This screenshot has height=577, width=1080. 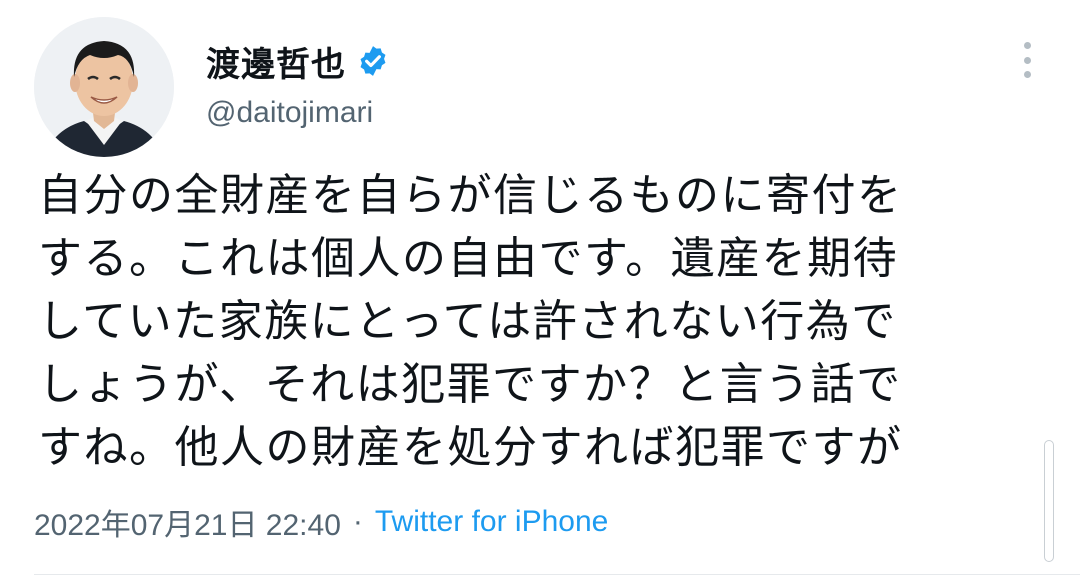 What do you see at coordinates (467, 321) in the screenshot?
I see `tweet-line: していた家族にとっては許されない行為で` at bounding box center [467, 321].